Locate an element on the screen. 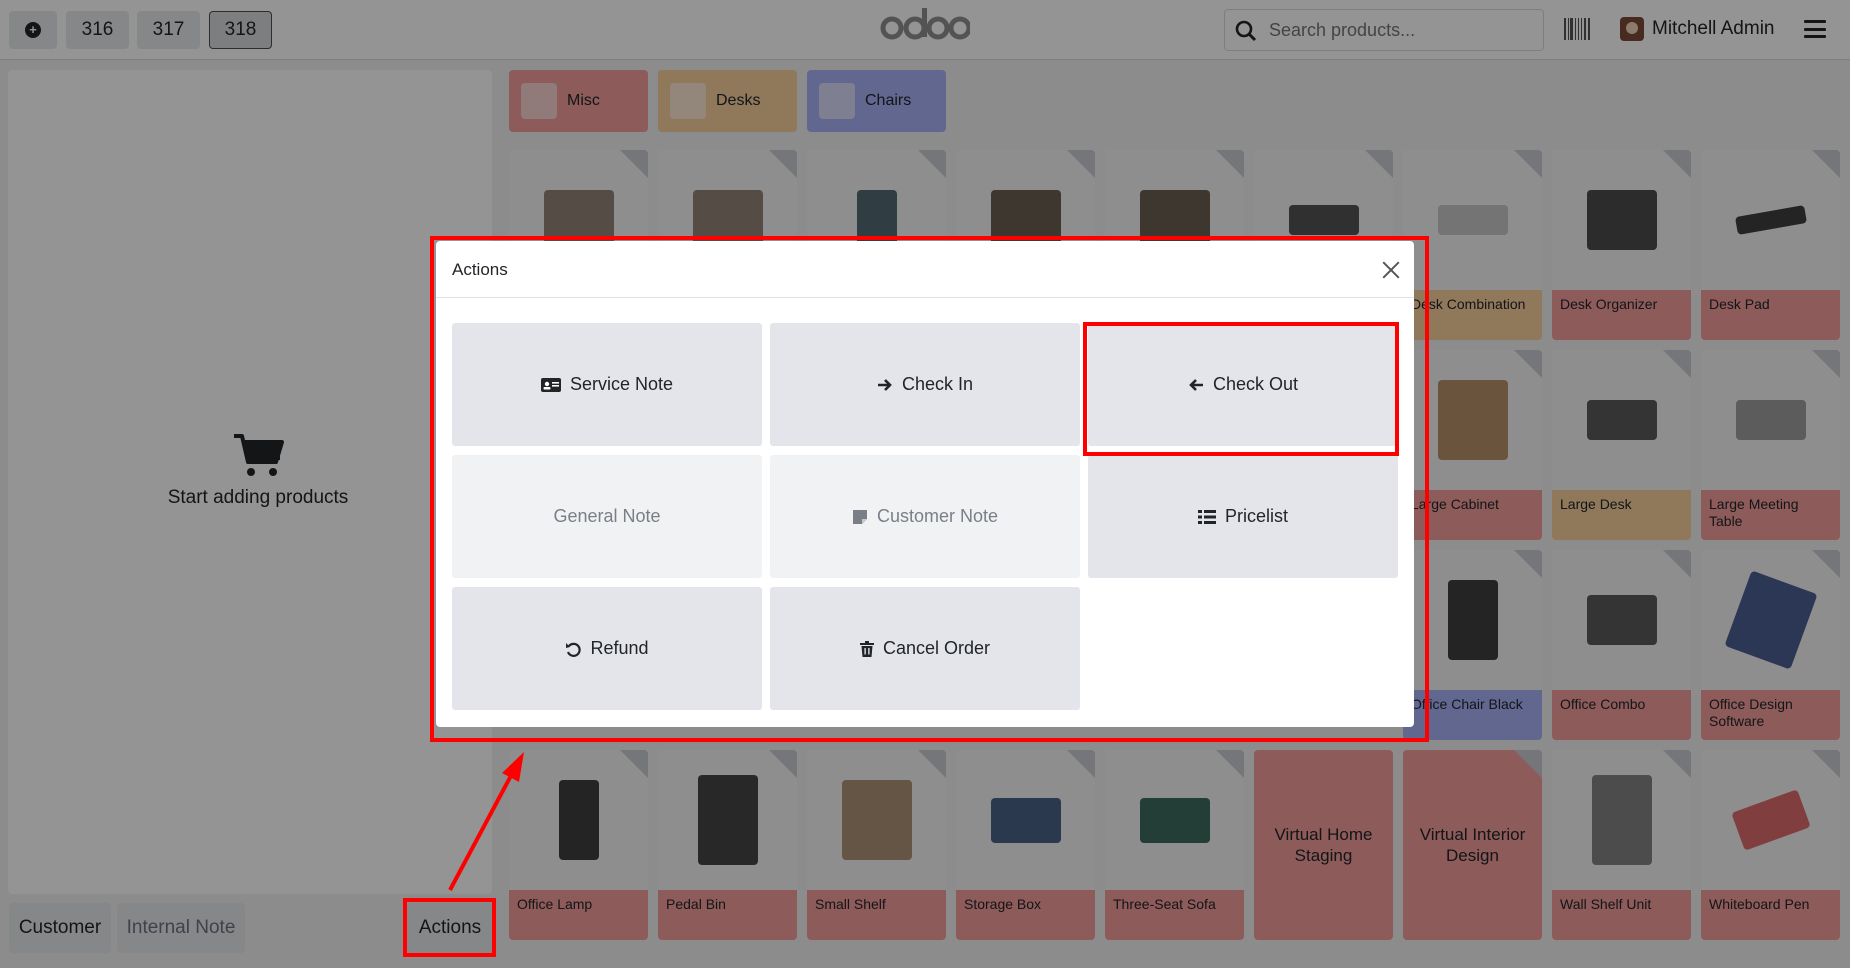  annotation-checkout-highlight is located at coordinates (1241, 389).